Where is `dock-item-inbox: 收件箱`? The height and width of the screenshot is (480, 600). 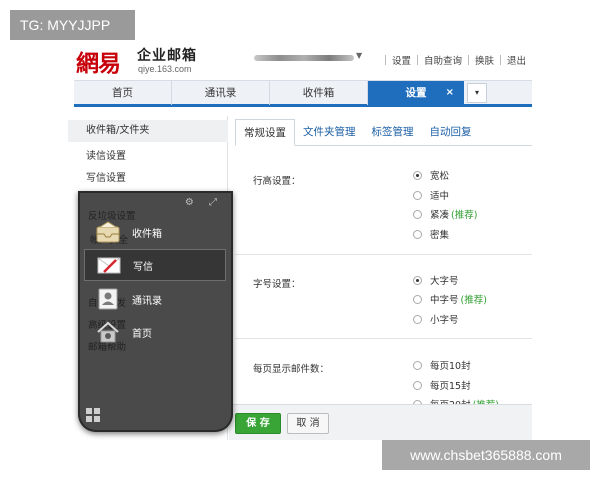 dock-item-inbox: 收件箱 is located at coordinates (155, 232).